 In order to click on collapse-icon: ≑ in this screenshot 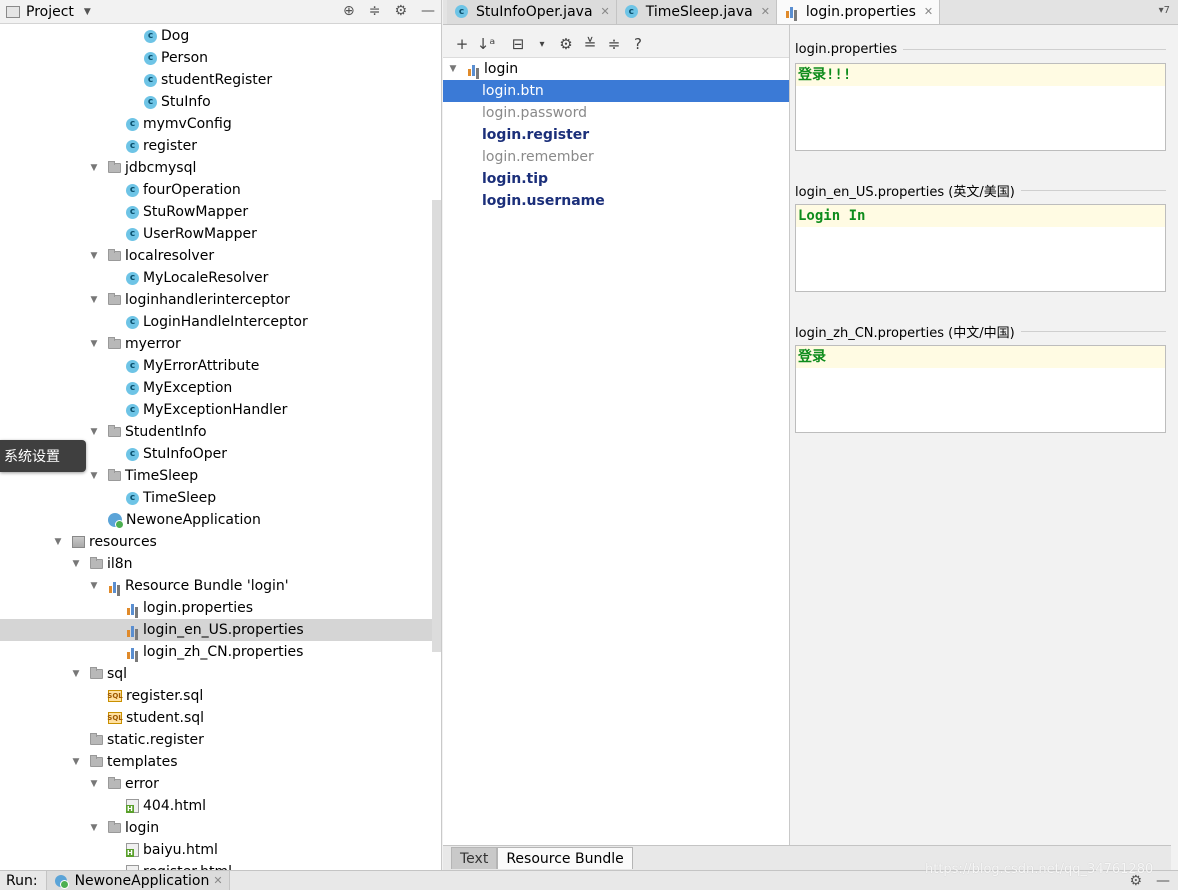, I will do `click(375, 11)`.